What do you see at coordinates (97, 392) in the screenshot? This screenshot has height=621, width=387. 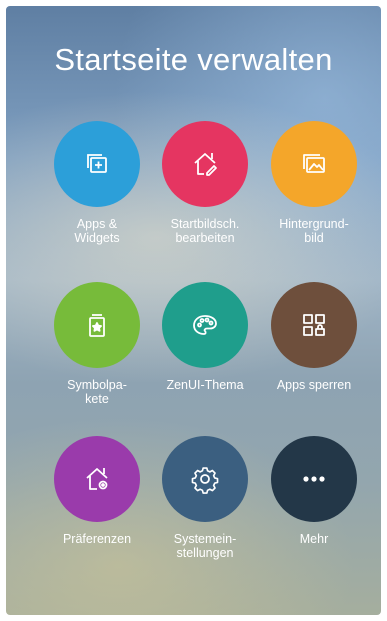 I see `icon-pack-label: Symbolpa- kete` at bounding box center [97, 392].